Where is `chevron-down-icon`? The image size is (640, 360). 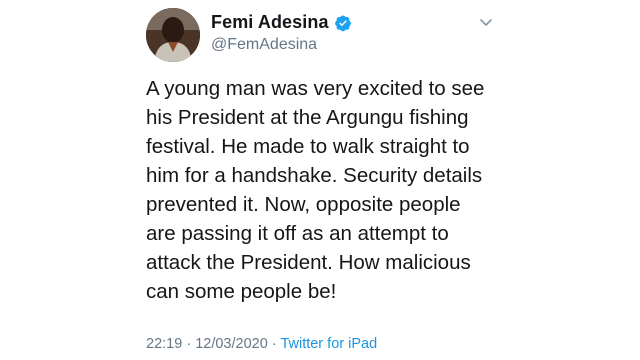 chevron-down-icon is located at coordinates (486, 22).